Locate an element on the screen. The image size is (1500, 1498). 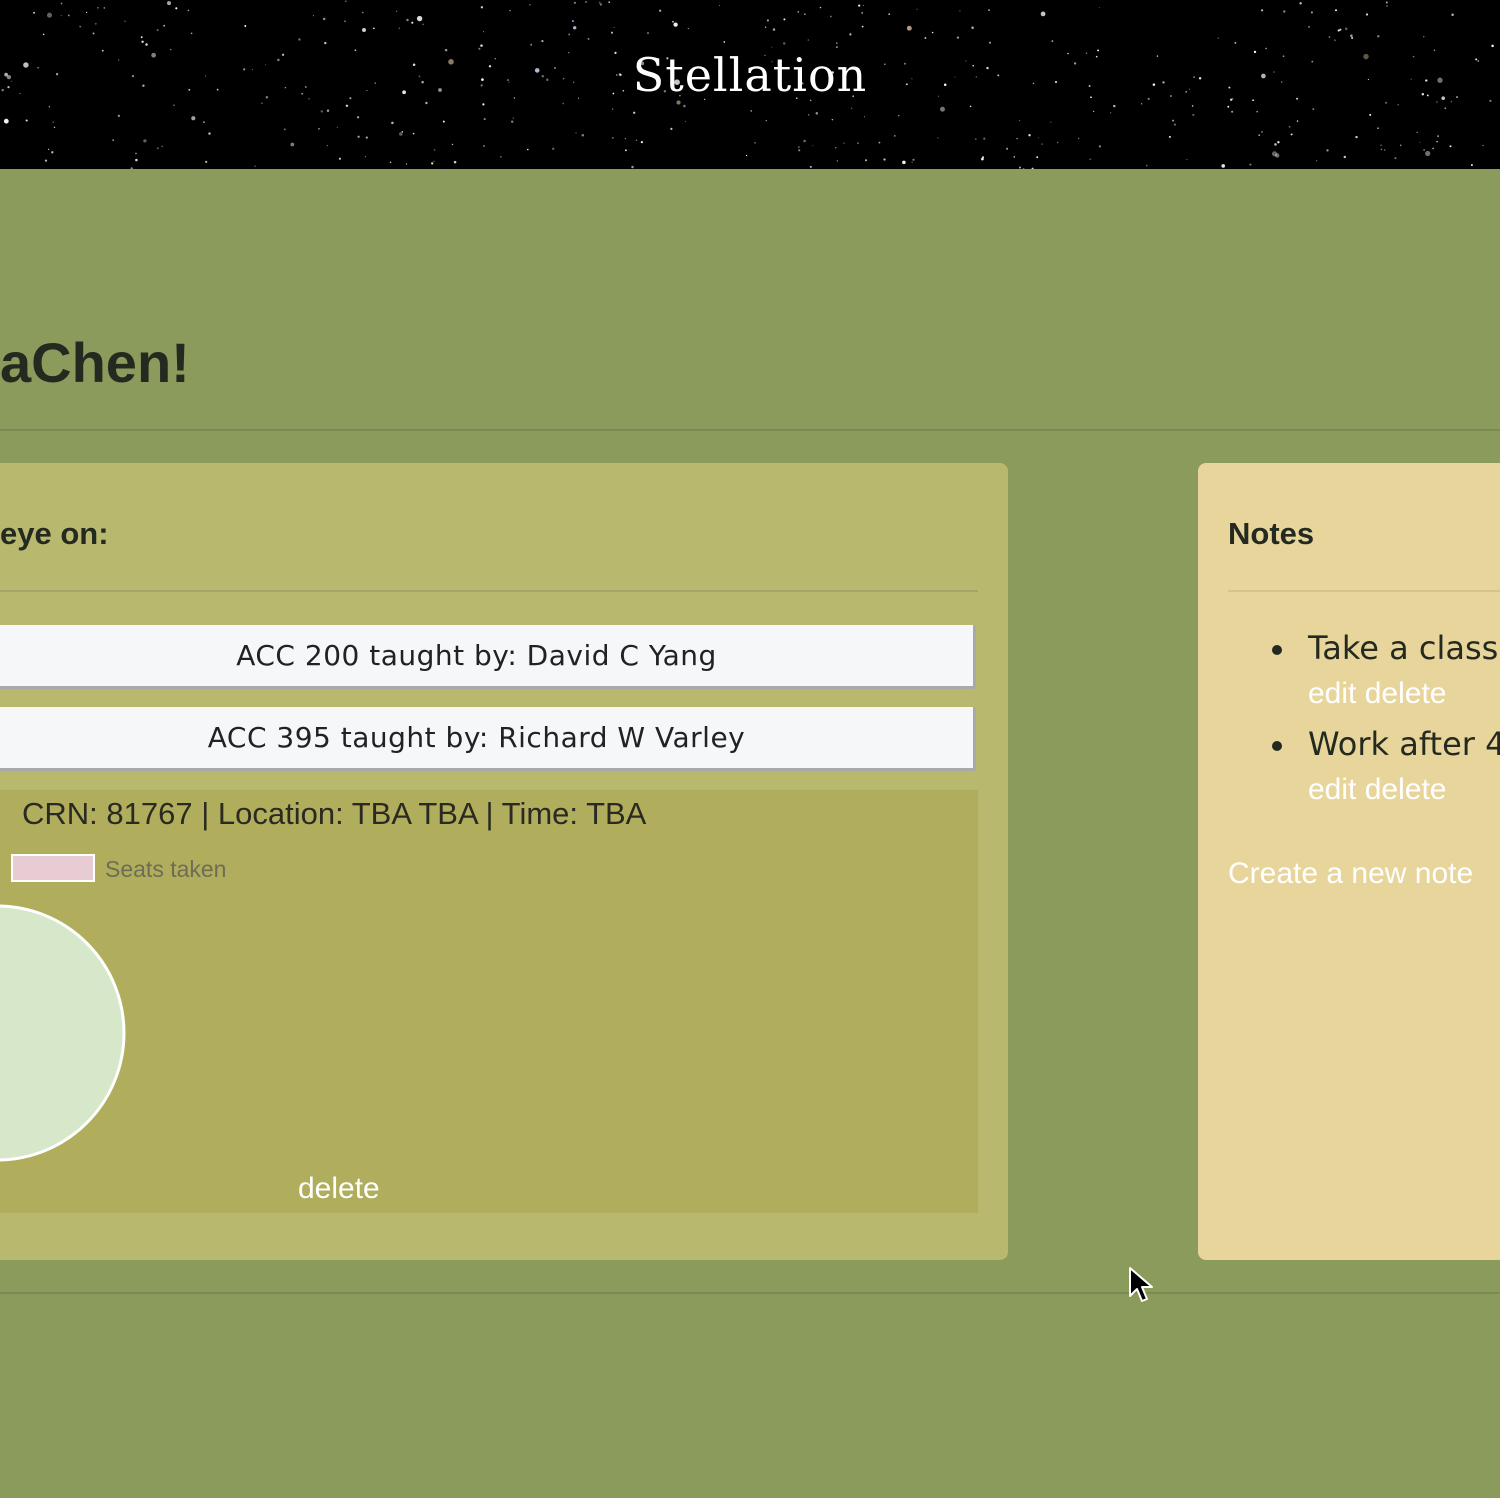
brand-title: Stellation is located at coordinates (750, 75).